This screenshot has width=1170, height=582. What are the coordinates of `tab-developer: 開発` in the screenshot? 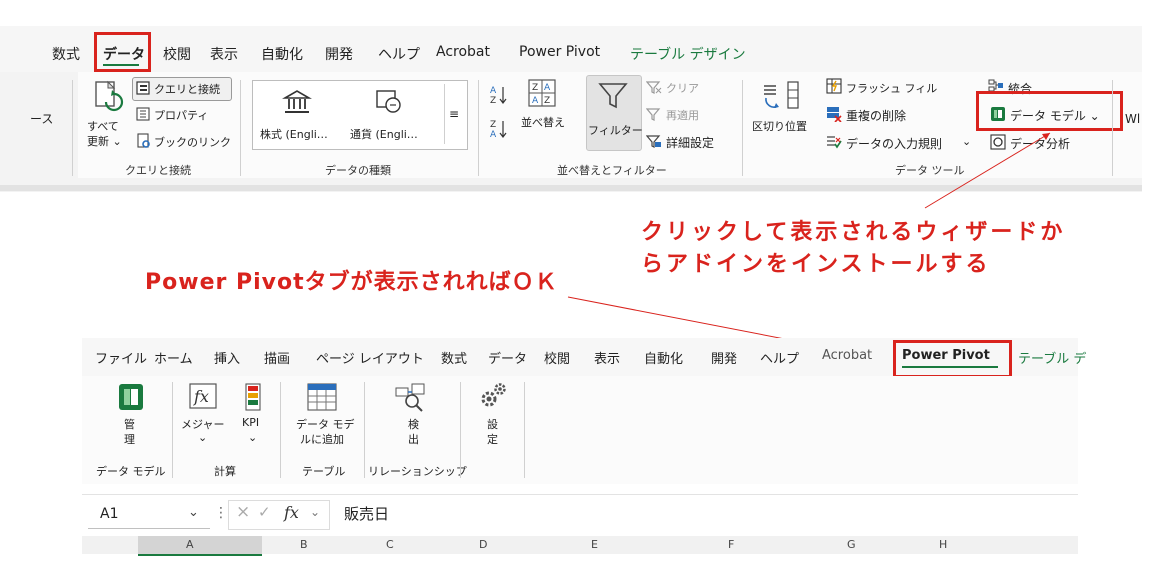 It's located at (724, 357).